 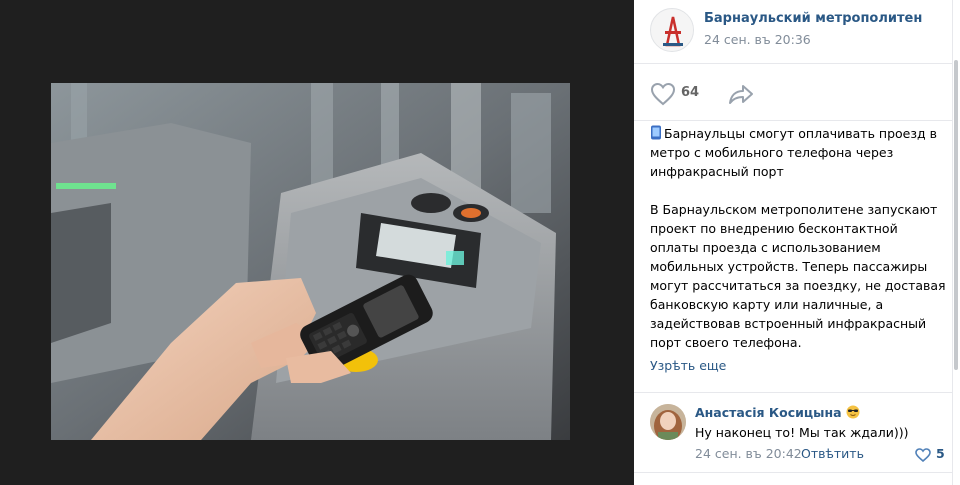 I want to click on like-count: 64, so click(x=690, y=92).